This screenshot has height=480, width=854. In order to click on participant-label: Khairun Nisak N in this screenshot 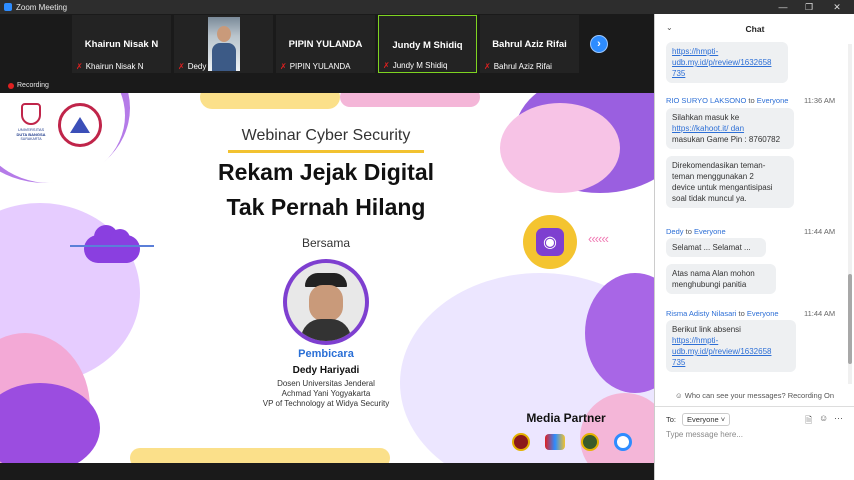, I will do `click(114, 66)`.